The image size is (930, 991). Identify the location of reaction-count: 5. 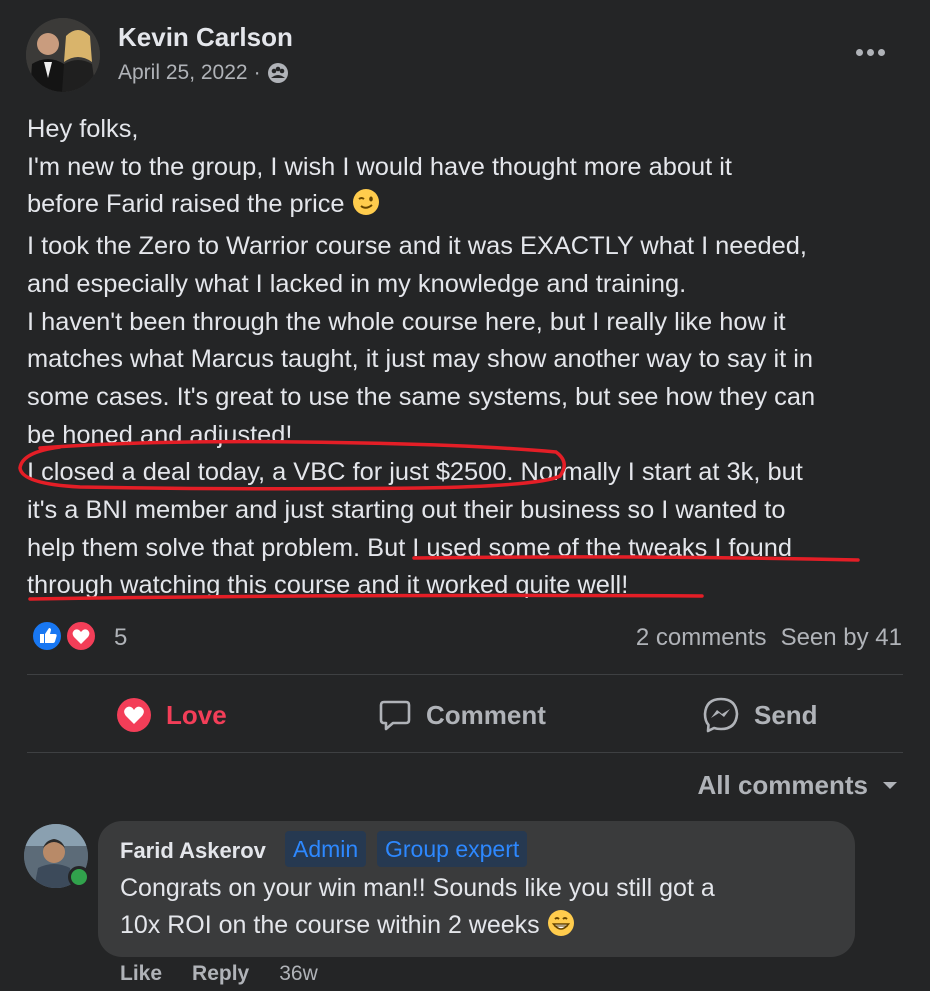
(120, 638).